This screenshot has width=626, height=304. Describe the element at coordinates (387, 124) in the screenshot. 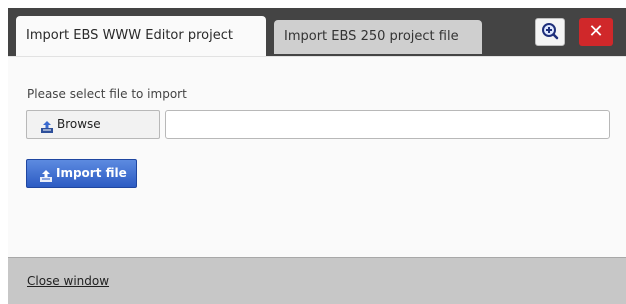

I see `file-path-input` at that location.